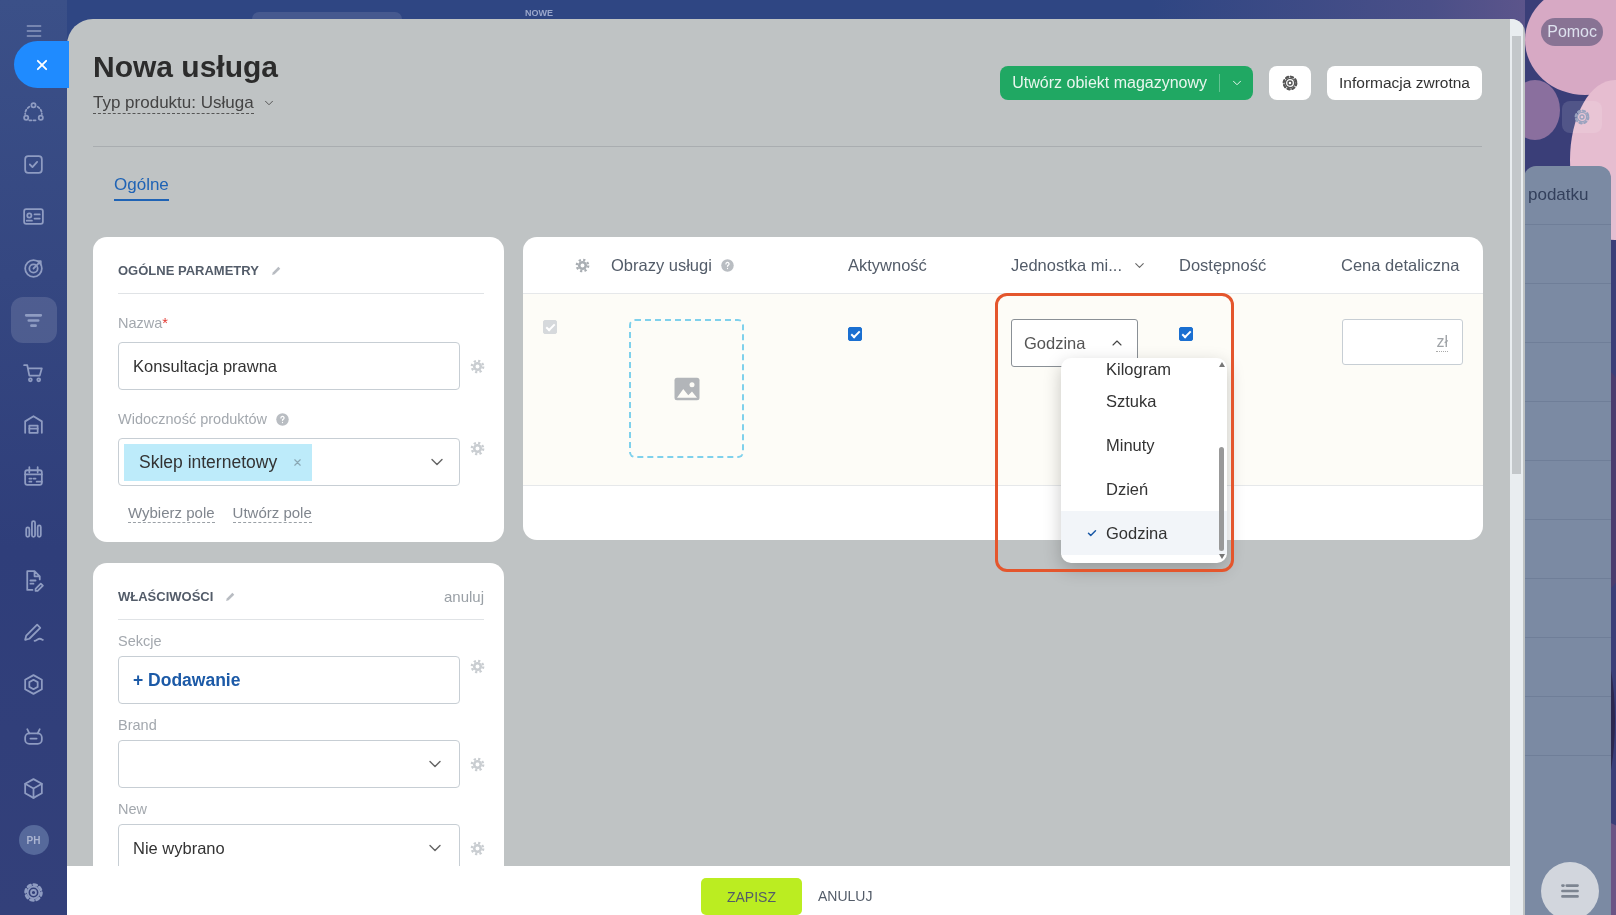  Describe the element at coordinates (1144, 445) in the screenshot. I see `dropdown-option: Minuty` at that location.